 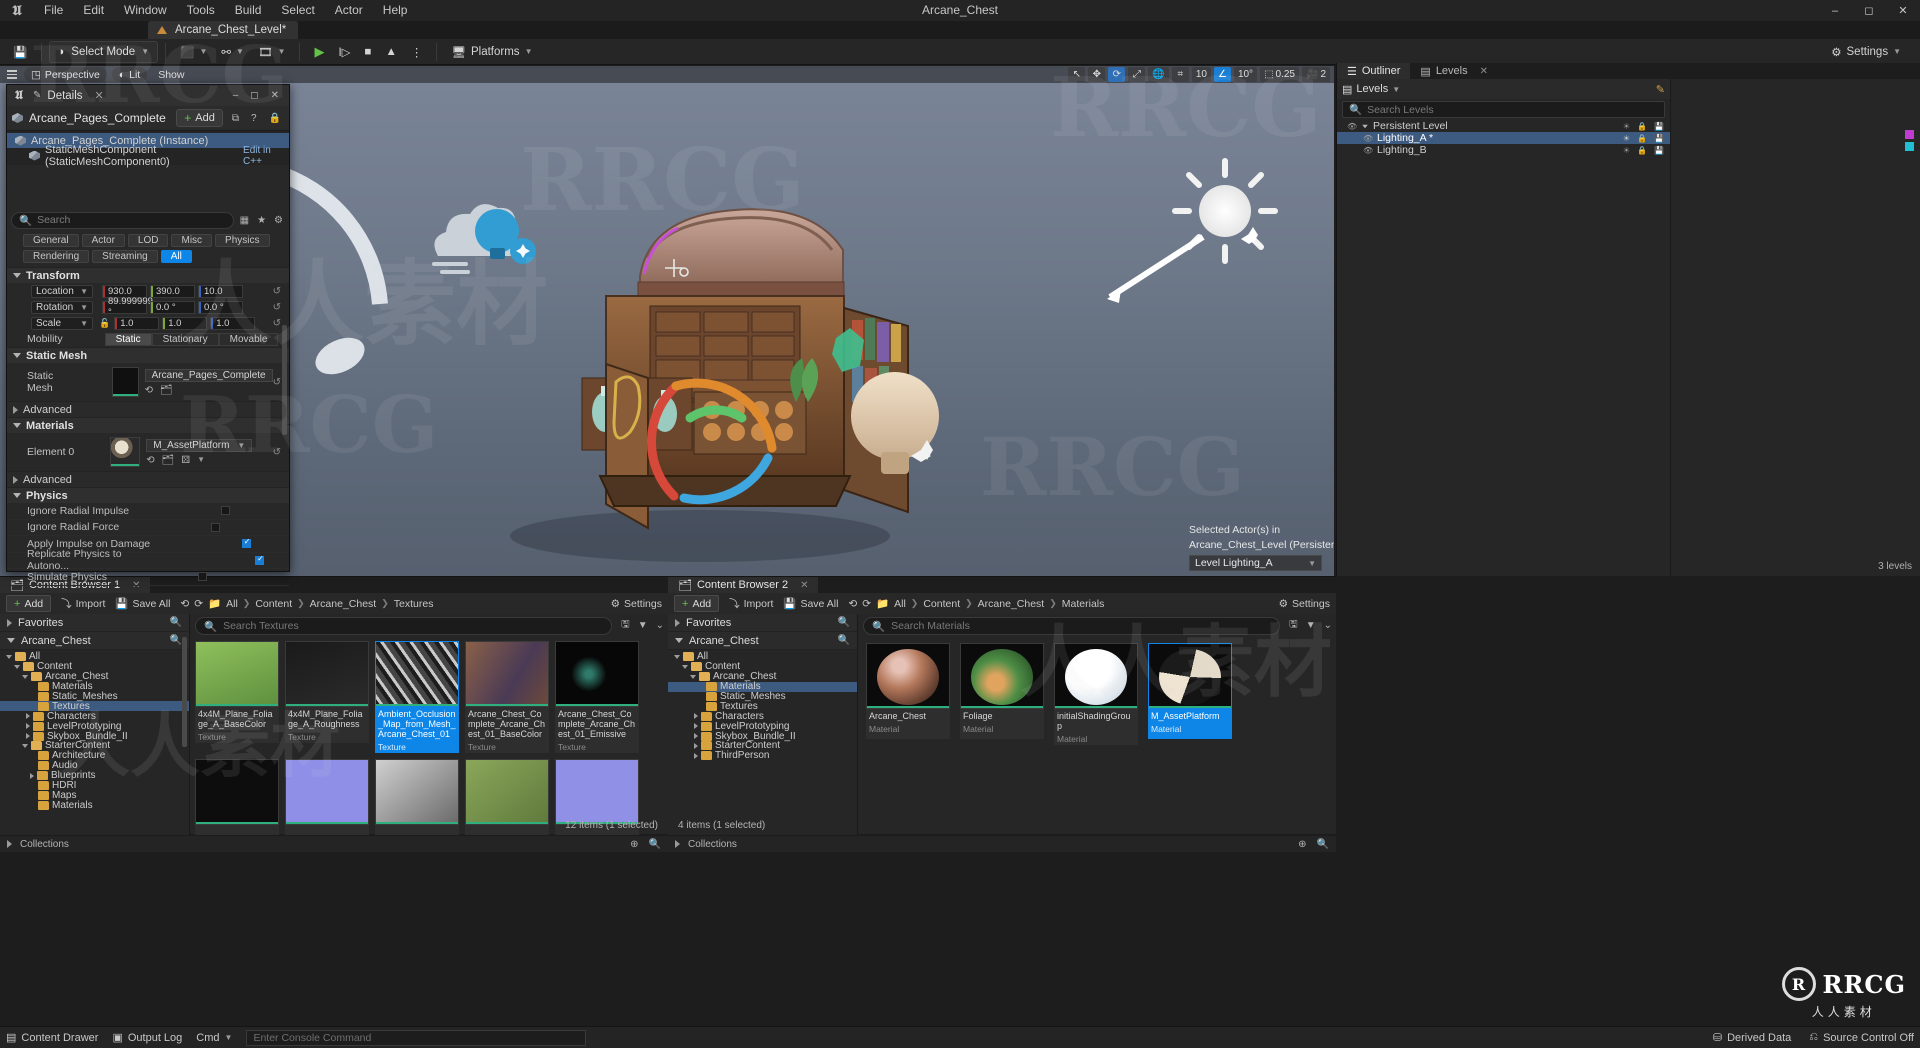 I want to click on browse-back-icon: ⟲, so click(x=149, y=390).